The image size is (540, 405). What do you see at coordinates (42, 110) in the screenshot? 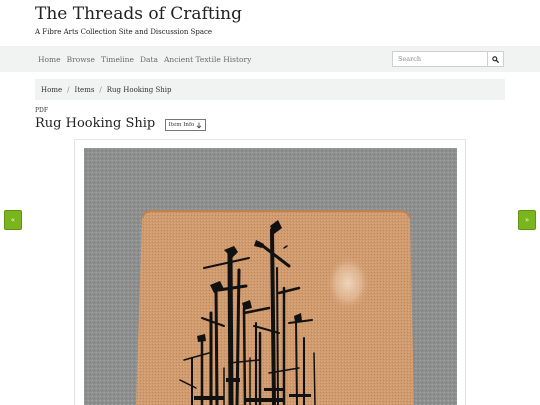
I see `format-label: PDF` at bounding box center [42, 110].